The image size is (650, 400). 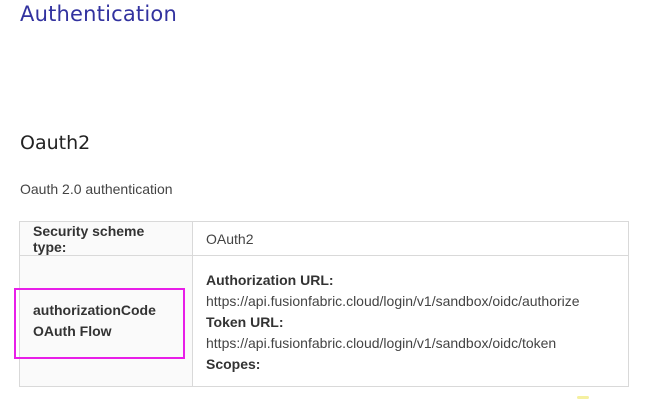 What do you see at coordinates (270, 279) in the screenshot?
I see `authorization-url-label: Authorization URL:` at bounding box center [270, 279].